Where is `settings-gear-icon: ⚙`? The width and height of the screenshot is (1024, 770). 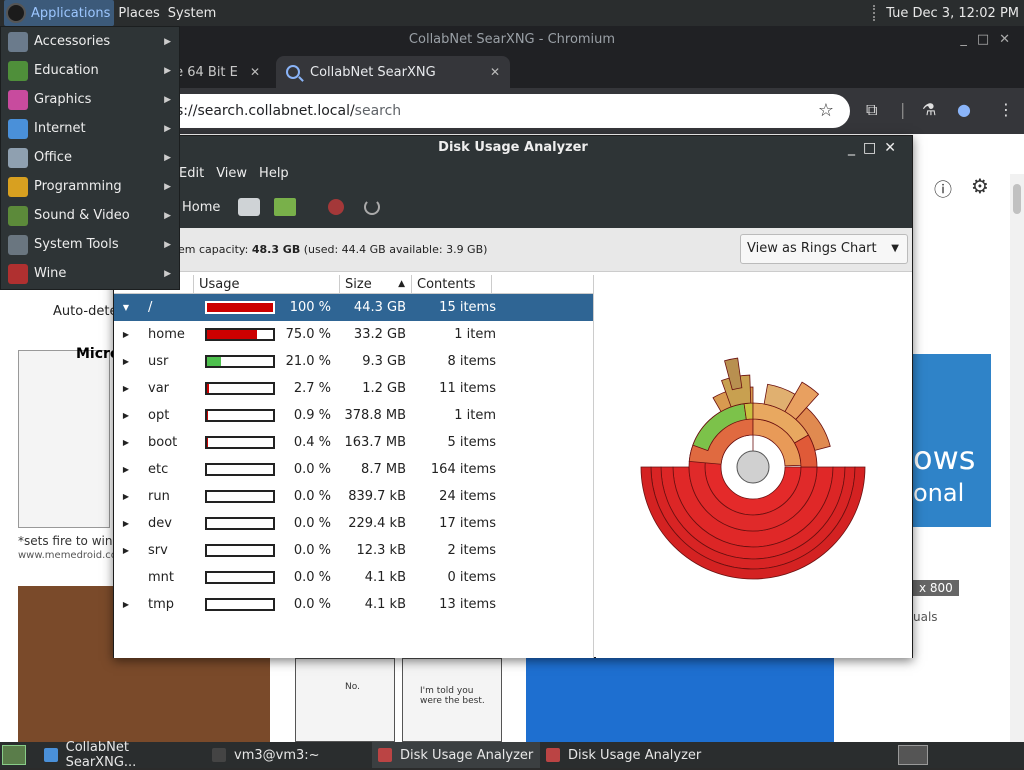
settings-gear-icon: ⚙ is located at coordinates (980, 186).